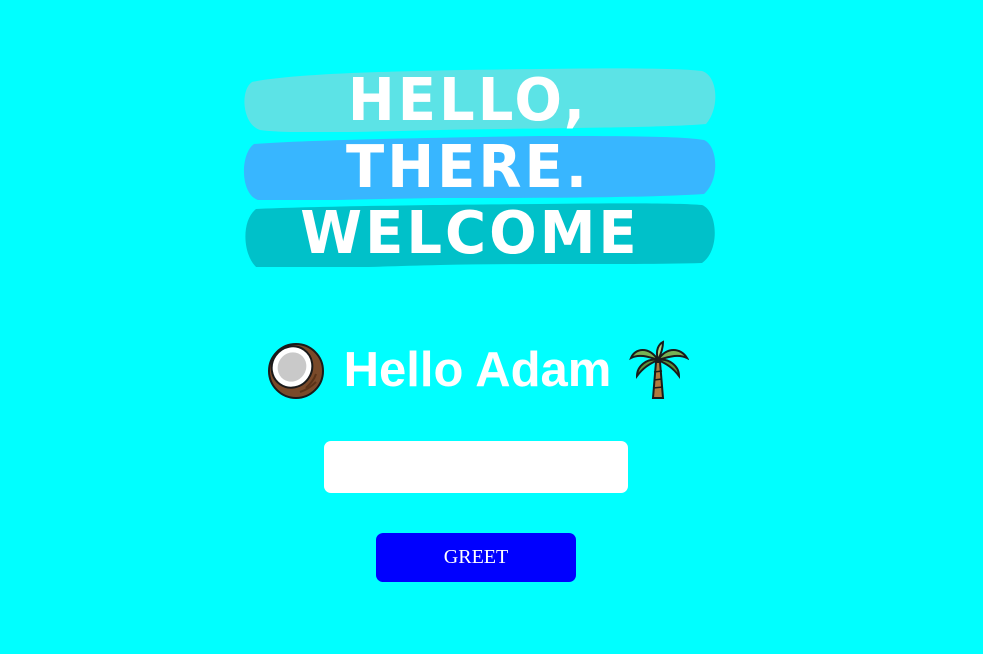 The width and height of the screenshot is (983, 654). Describe the element at coordinates (468, 167) in the screenshot. I see `banner-line-2: THERE.` at that location.